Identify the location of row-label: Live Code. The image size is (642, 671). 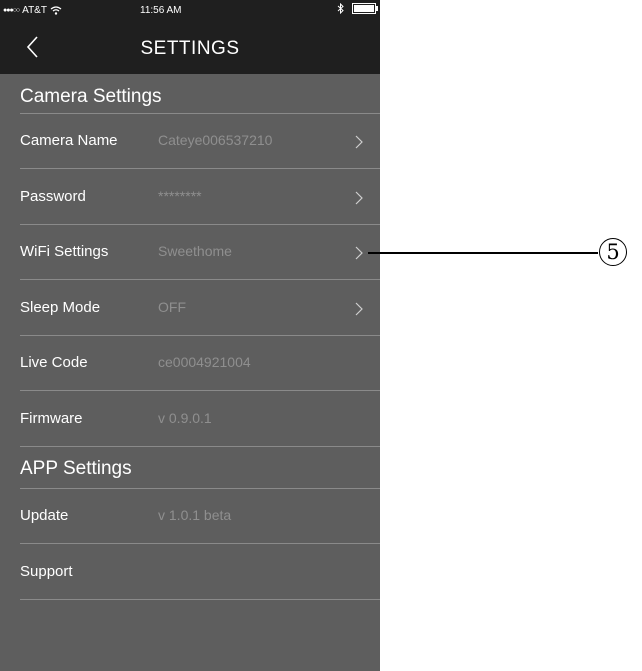
(54, 362).